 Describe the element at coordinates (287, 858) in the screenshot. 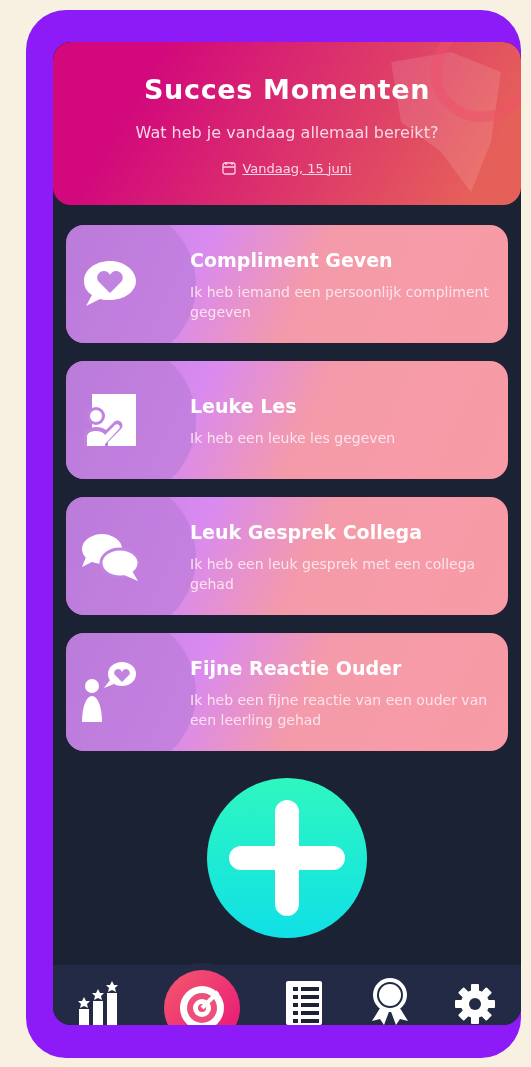

I see `plus-icon` at that location.